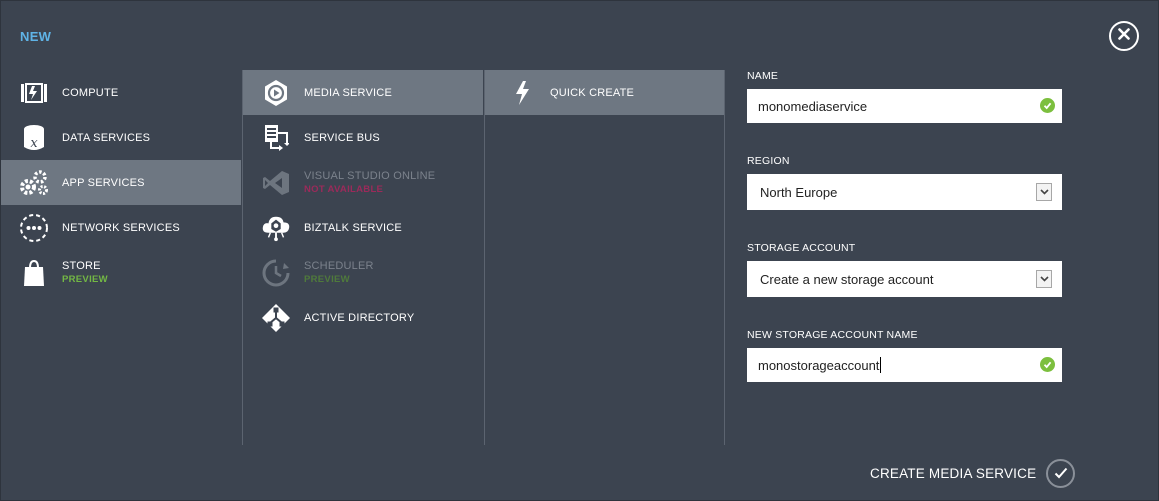  I want to click on service-active-directory: ACTIVE DIRECTORY, so click(363, 317).